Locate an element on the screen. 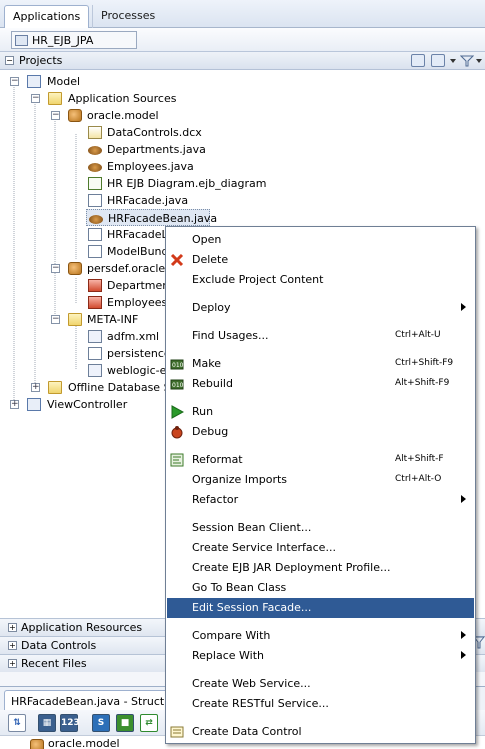  menu-item-delete: Delete is located at coordinates (320, 260).